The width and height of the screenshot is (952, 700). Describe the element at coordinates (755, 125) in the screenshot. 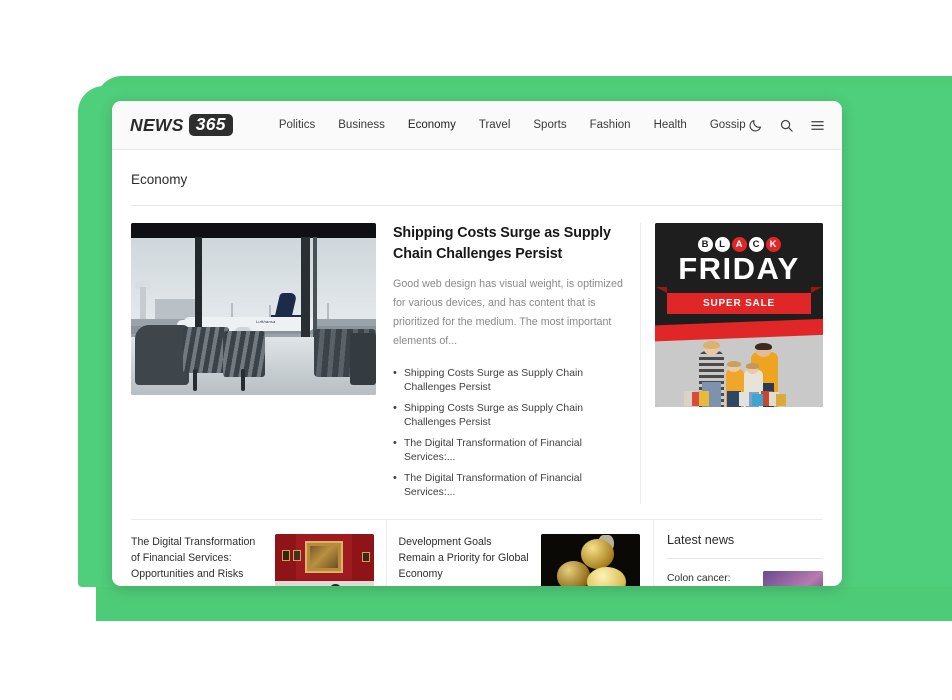

I see `moon-icon` at that location.